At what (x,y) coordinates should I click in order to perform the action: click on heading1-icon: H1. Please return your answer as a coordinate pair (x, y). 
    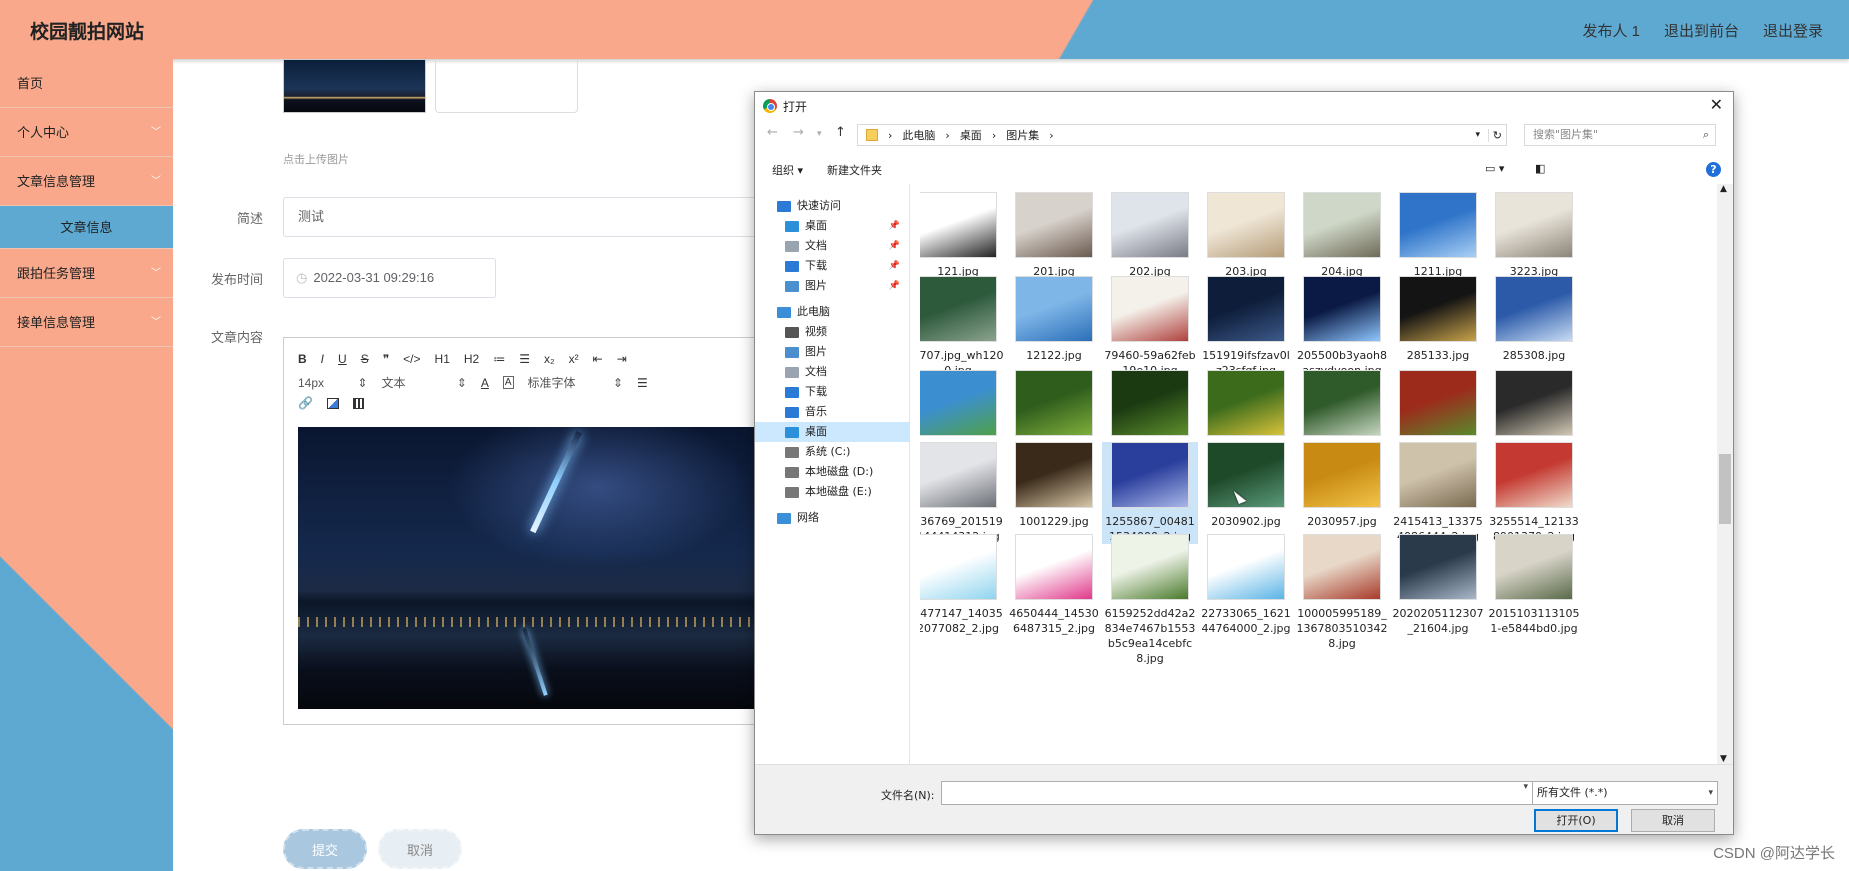
    Looking at the image, I should click on (442, 359).